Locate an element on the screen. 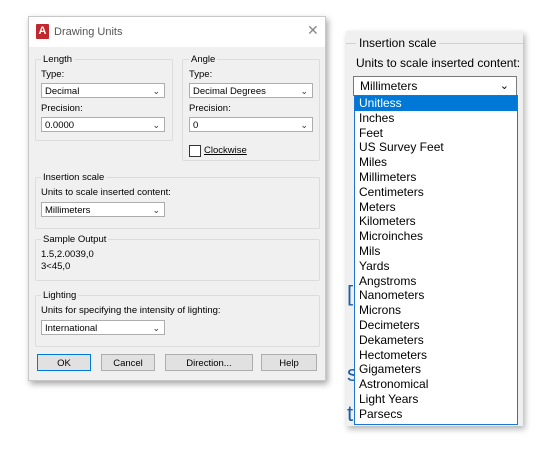 Image resolution: width=555 pixels, height=449 pixels. angle-type-select: Decimal Degrees ⌄ is located at coordinates (251, 90).